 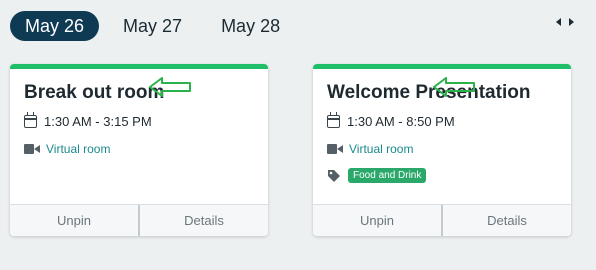 I want to click on chevron-left-icon, so click(x=558, y=22).